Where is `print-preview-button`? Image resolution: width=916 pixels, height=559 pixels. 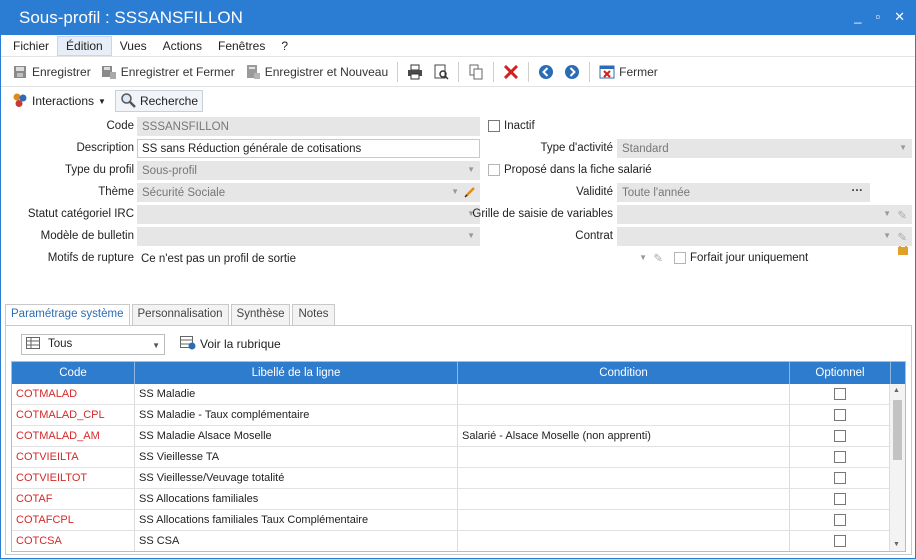 print-preview-button is located at coordinates (441, 72).